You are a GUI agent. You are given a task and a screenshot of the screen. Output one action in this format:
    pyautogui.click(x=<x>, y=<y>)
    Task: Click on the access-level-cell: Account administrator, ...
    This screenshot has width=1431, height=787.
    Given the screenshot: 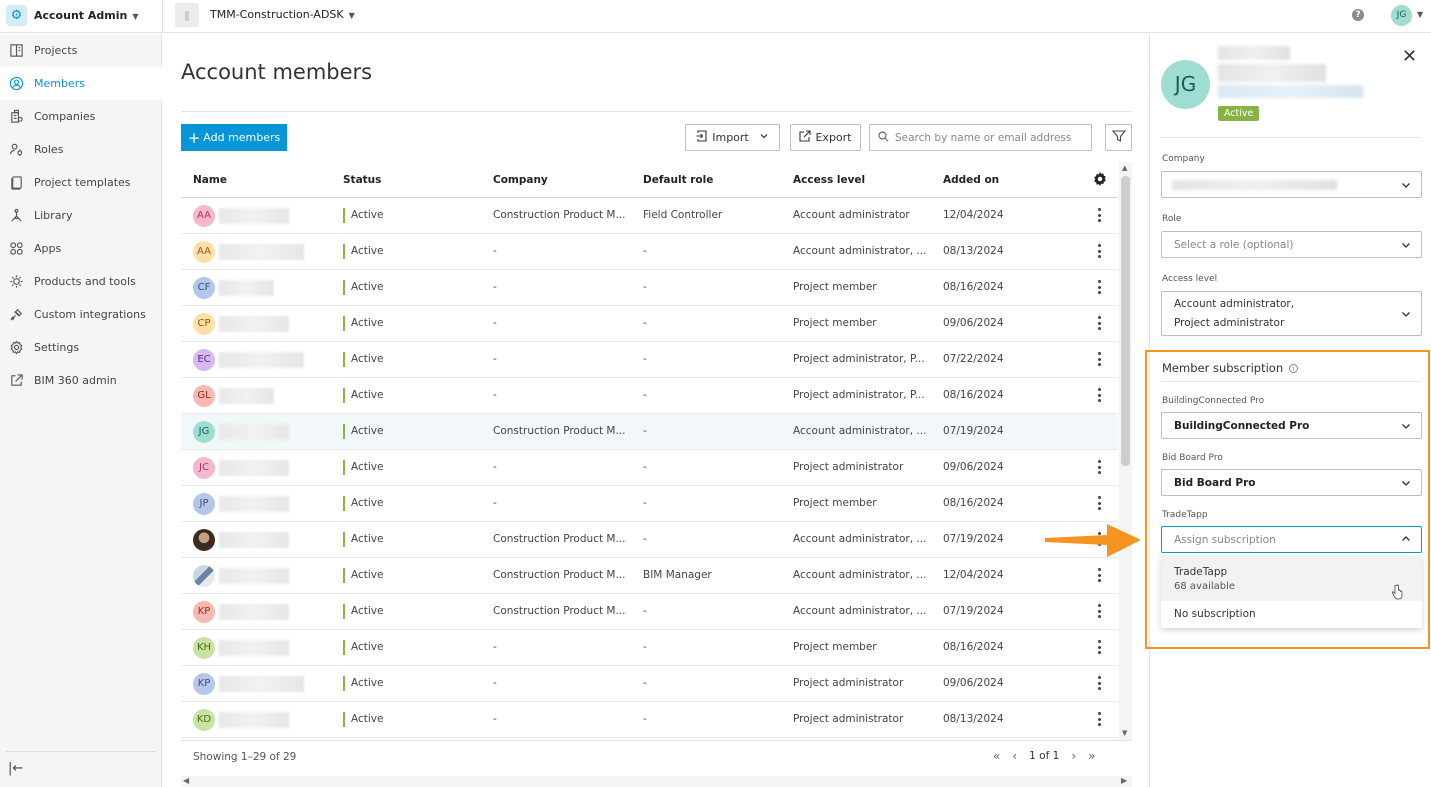 What is the action you would take?
    pyautogui.click(x=860, y=611)
    